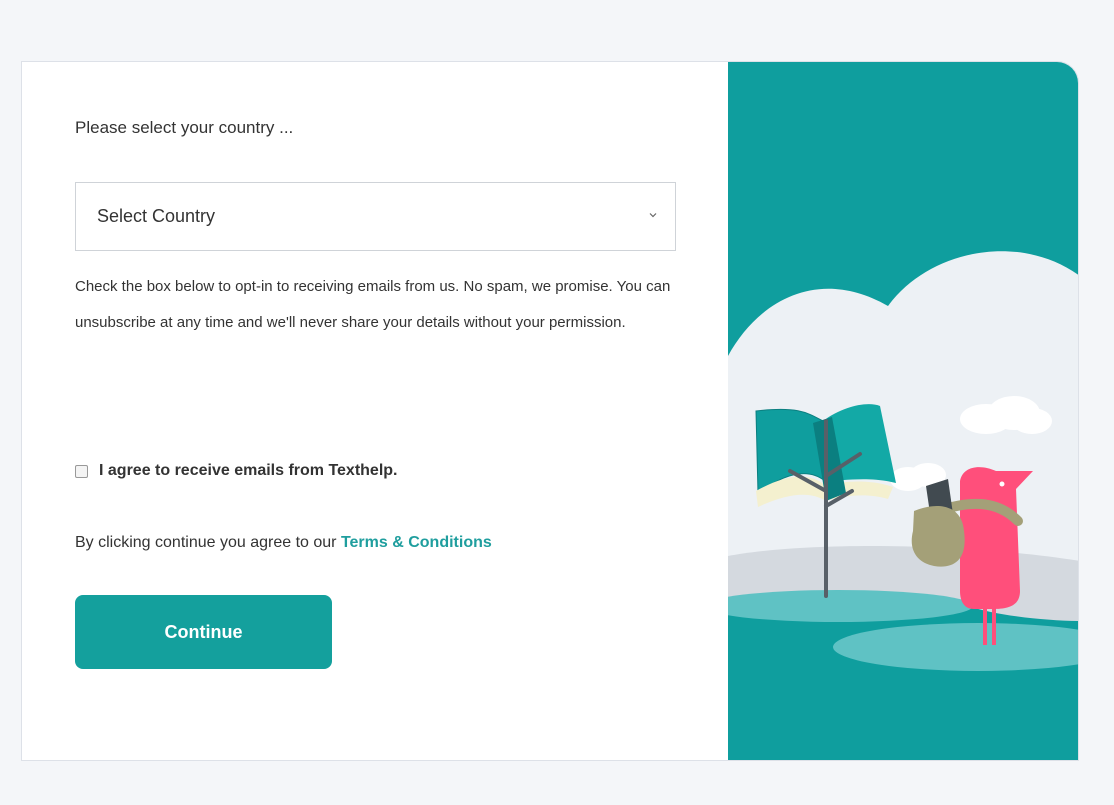 The width and height of the screenshot is (1114, 805). I want to click on chevron-down-icon, so click(653, 215).